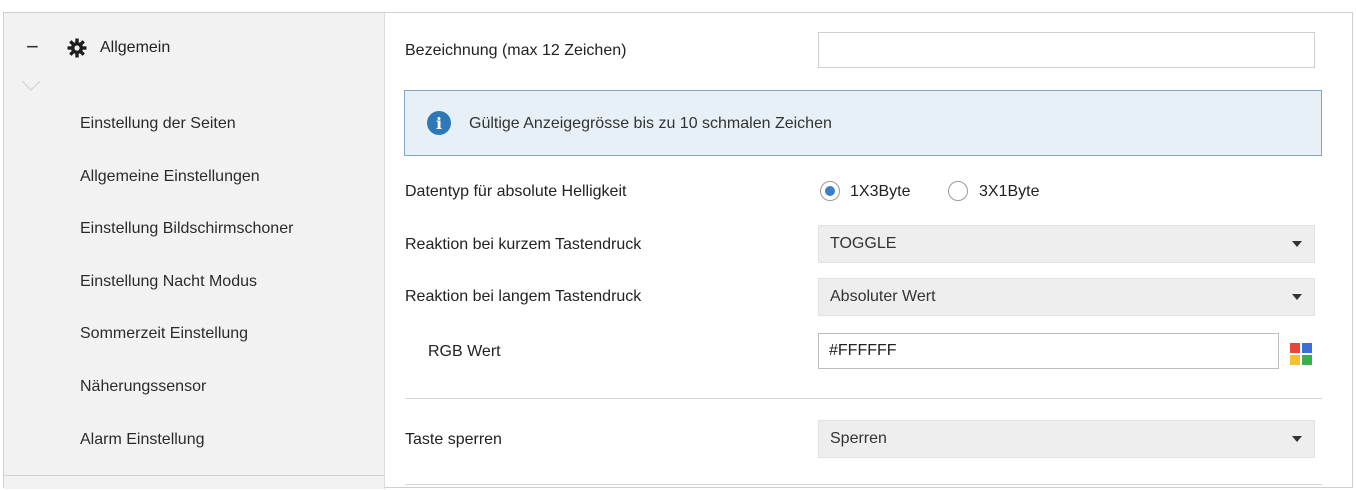  I want to click on section-divider-bottom, so click(863, 484).